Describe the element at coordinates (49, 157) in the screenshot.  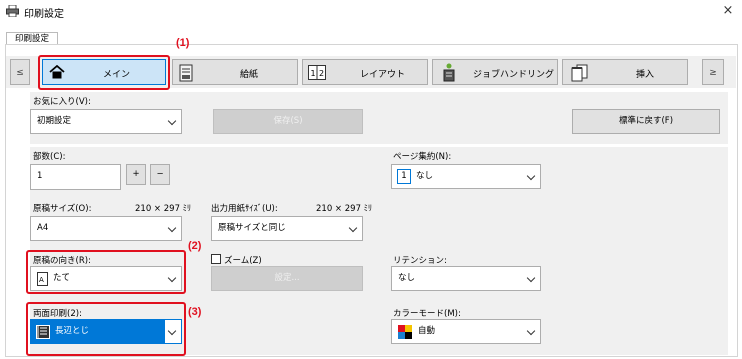
I see `copies-label: 部数(C):` at that location.